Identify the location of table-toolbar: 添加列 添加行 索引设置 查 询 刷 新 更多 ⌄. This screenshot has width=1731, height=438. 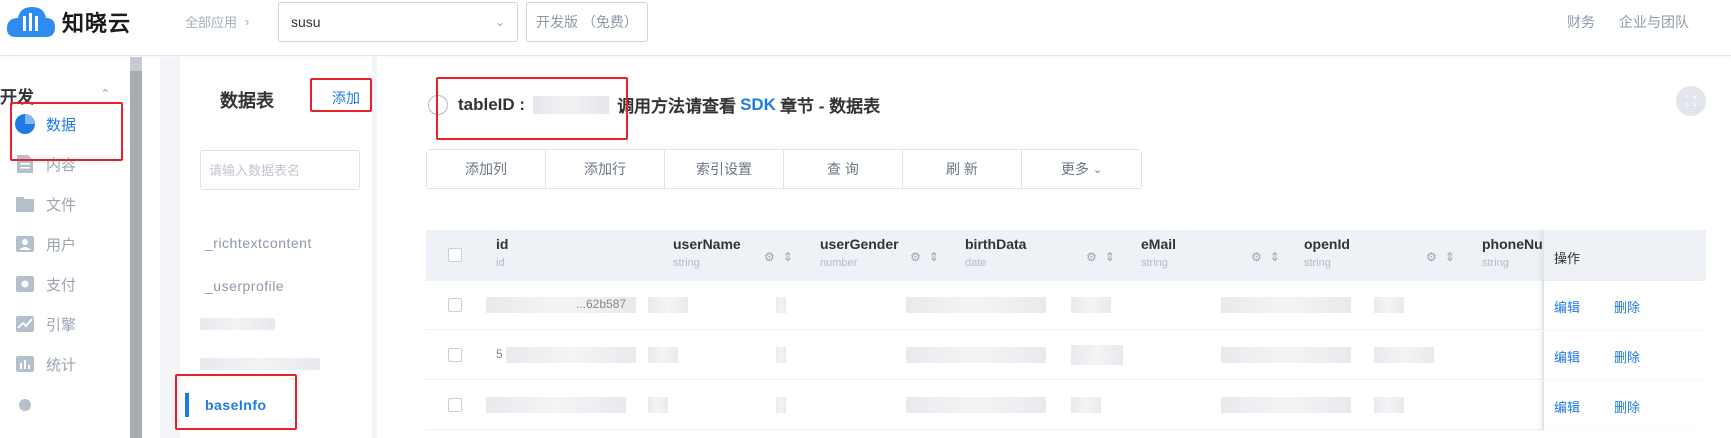
(784, 169).